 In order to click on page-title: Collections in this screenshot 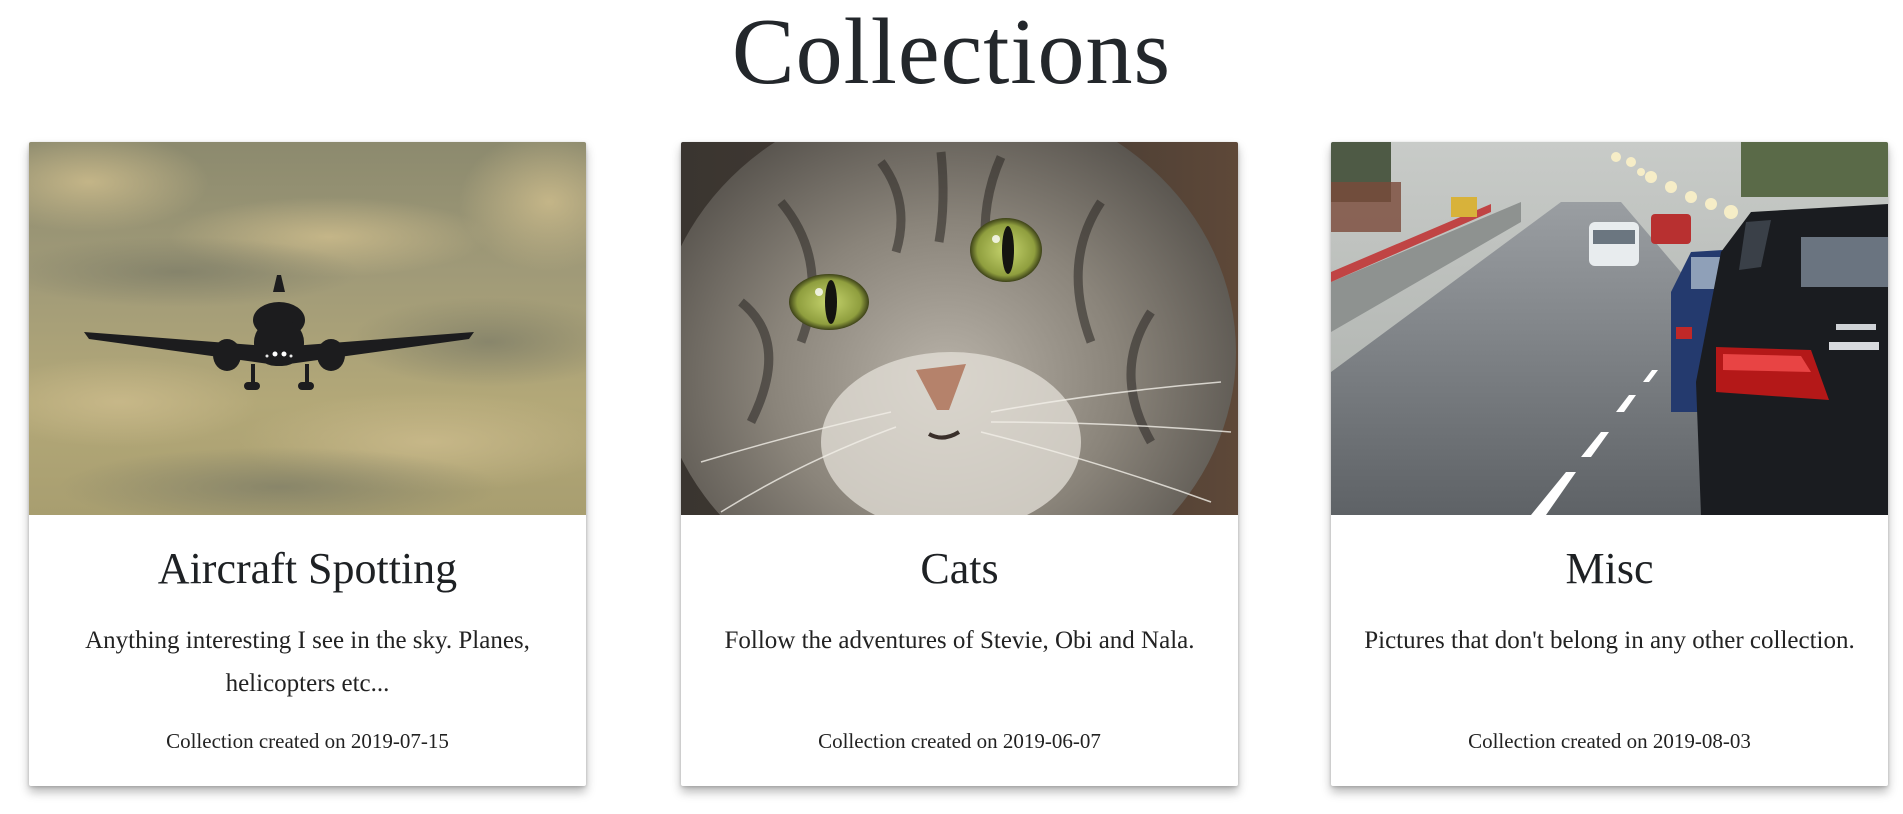, I will do `click(951, 52)`.